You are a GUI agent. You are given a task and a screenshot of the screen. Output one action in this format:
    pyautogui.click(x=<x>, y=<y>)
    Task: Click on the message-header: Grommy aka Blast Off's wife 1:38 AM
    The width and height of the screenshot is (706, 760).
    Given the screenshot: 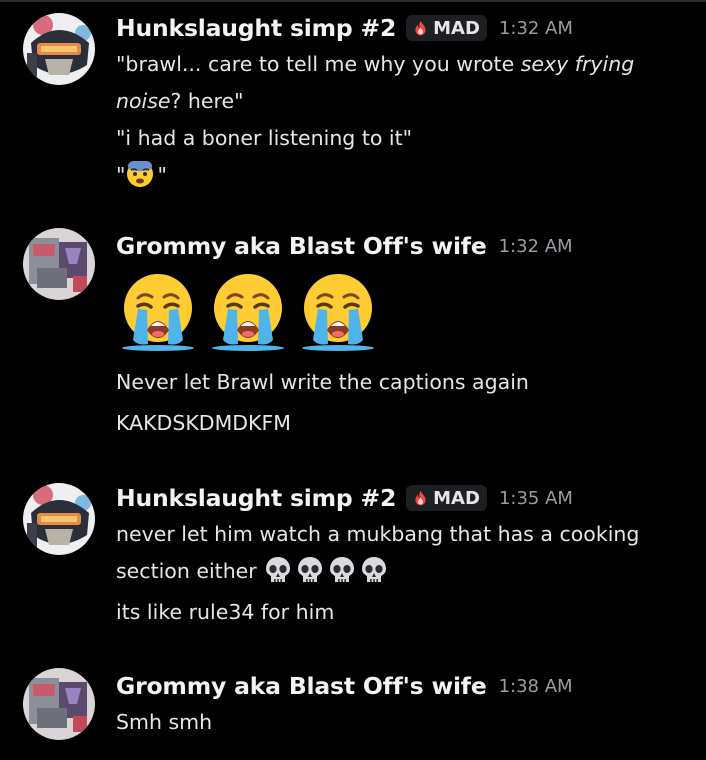 What is the action you would take?
    pyautogui.click(x=406, y=686)
    